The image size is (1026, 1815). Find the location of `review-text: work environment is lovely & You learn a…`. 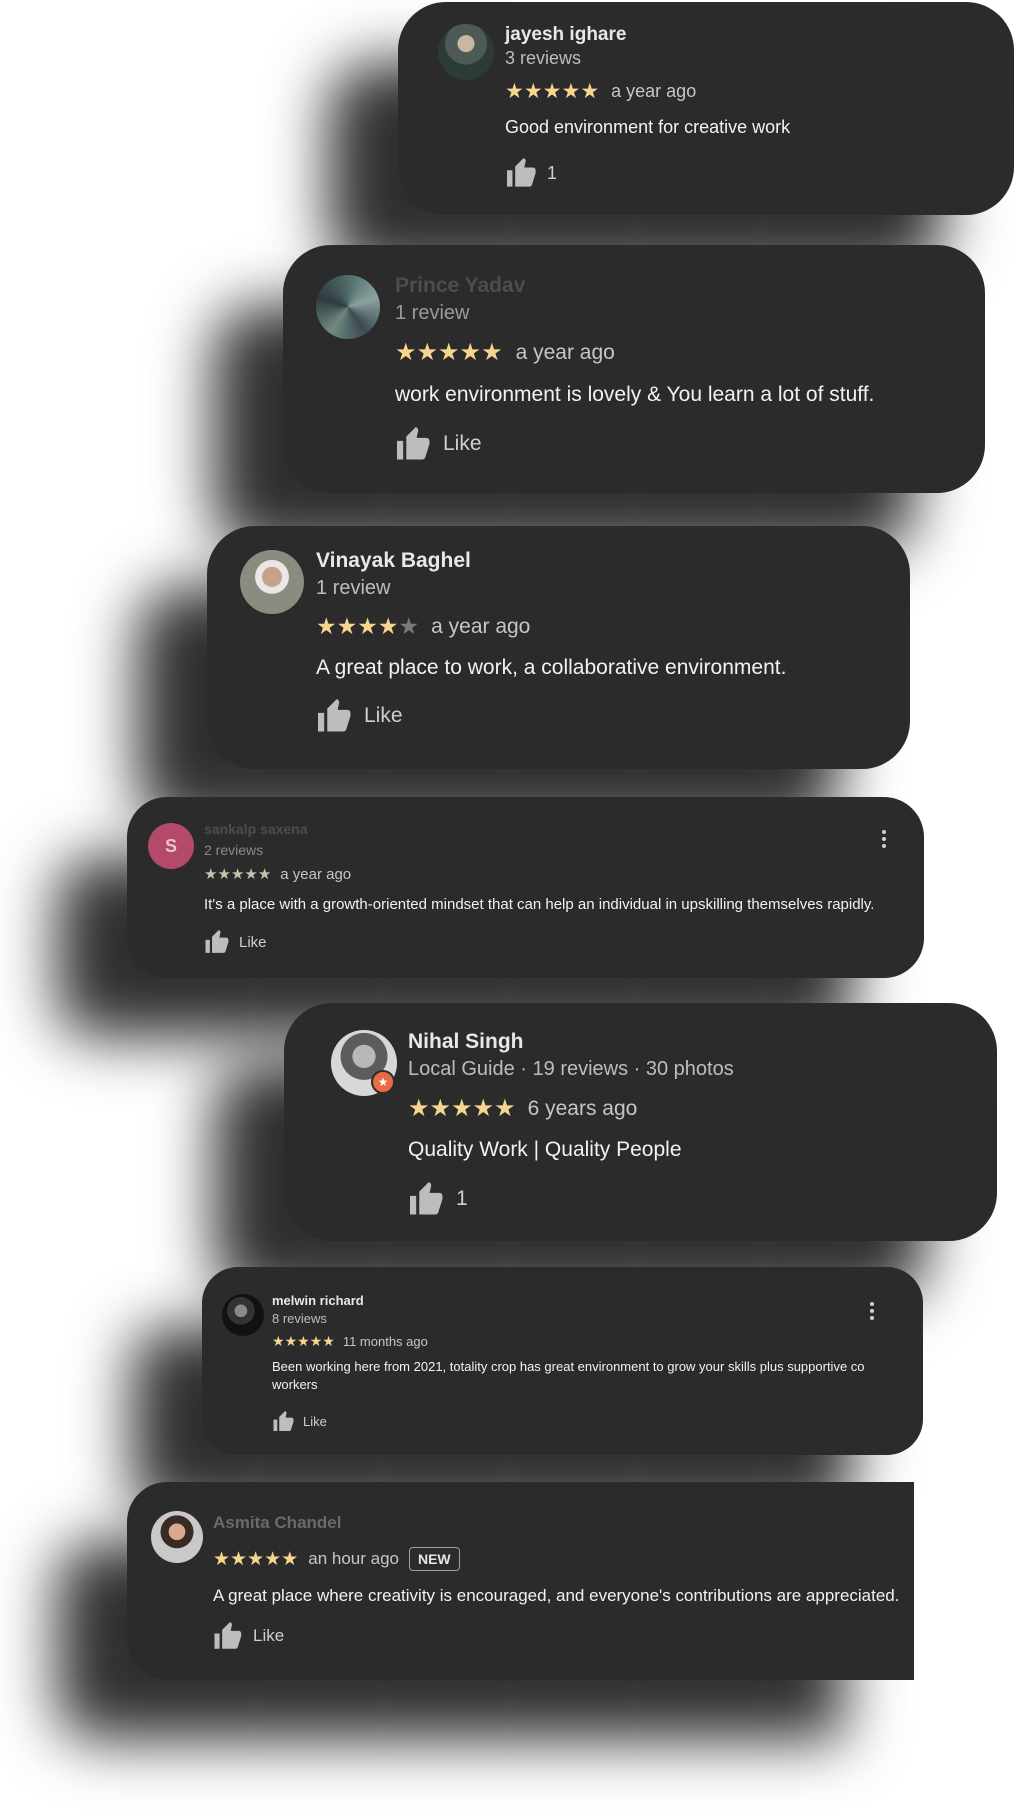

review-text: work environment is lovely & You learn a… is located at coordinates (635, 394).